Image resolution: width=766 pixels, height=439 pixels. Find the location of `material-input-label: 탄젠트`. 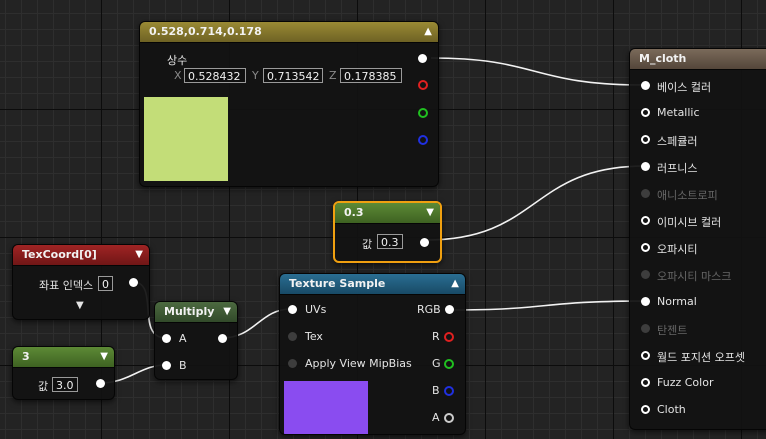

material-input-label: 탄젠트 is located at coordinates (672, 330).